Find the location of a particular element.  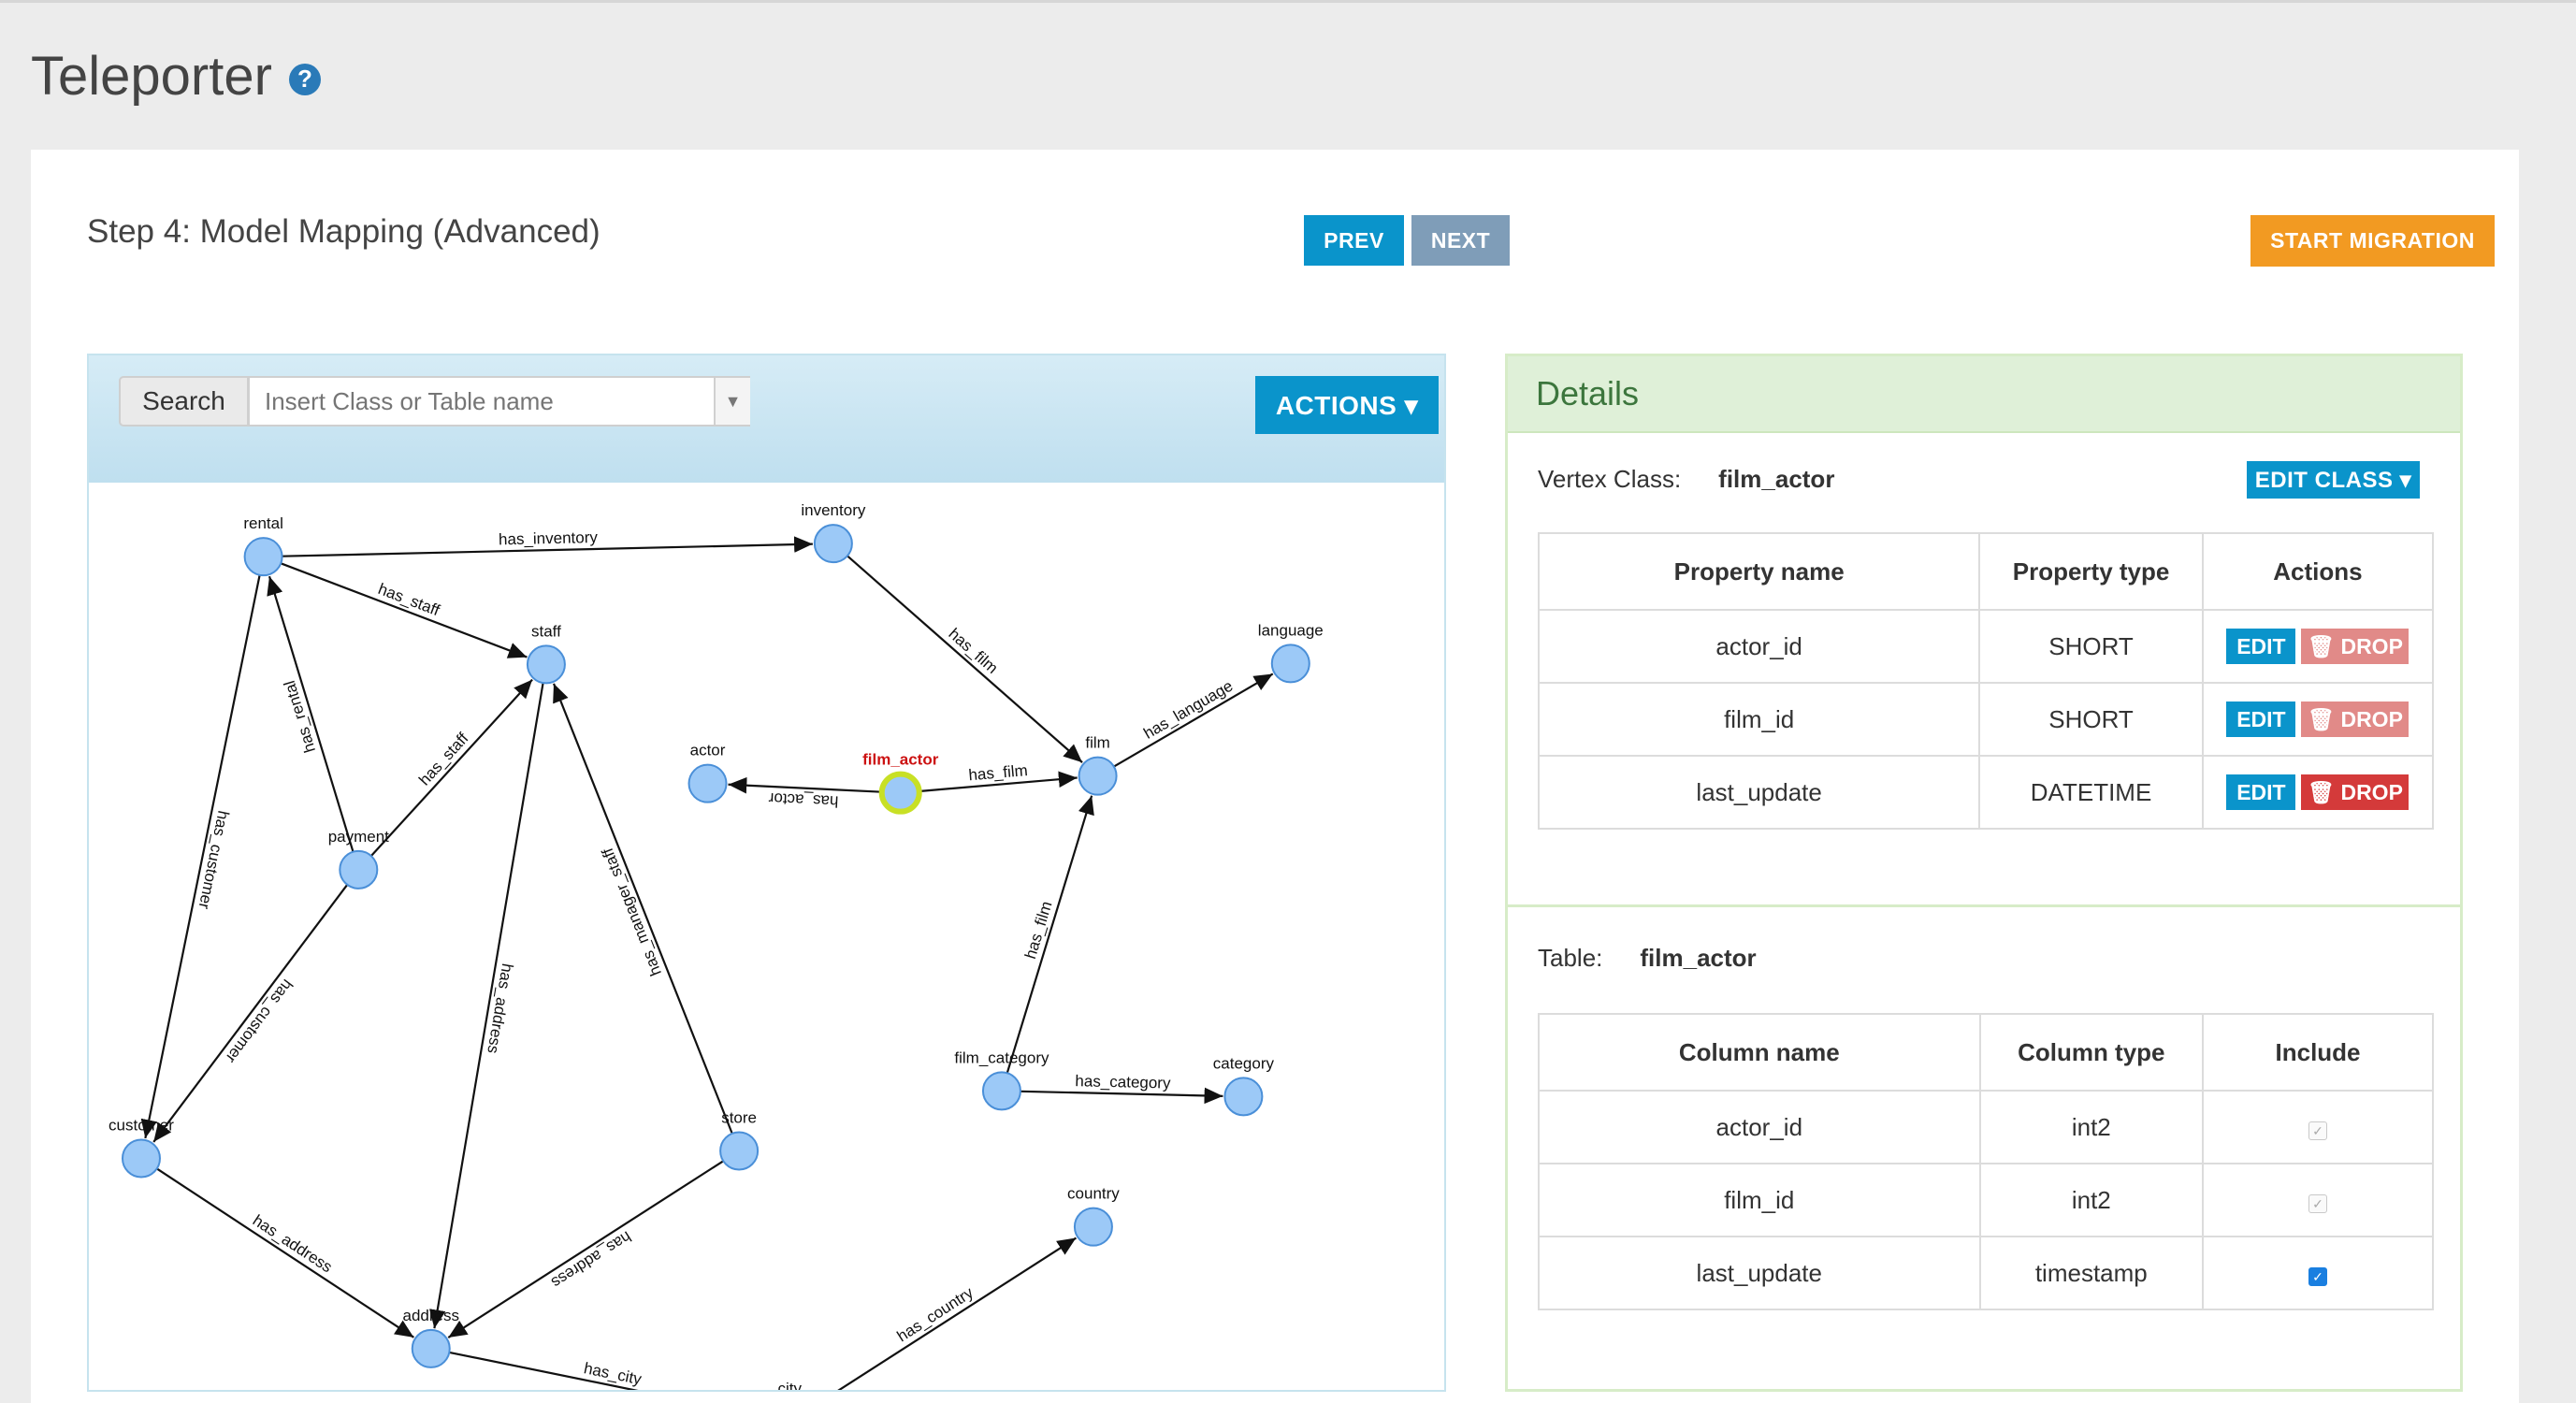

edge-film_category-film is located at coordinates (1050, 934).